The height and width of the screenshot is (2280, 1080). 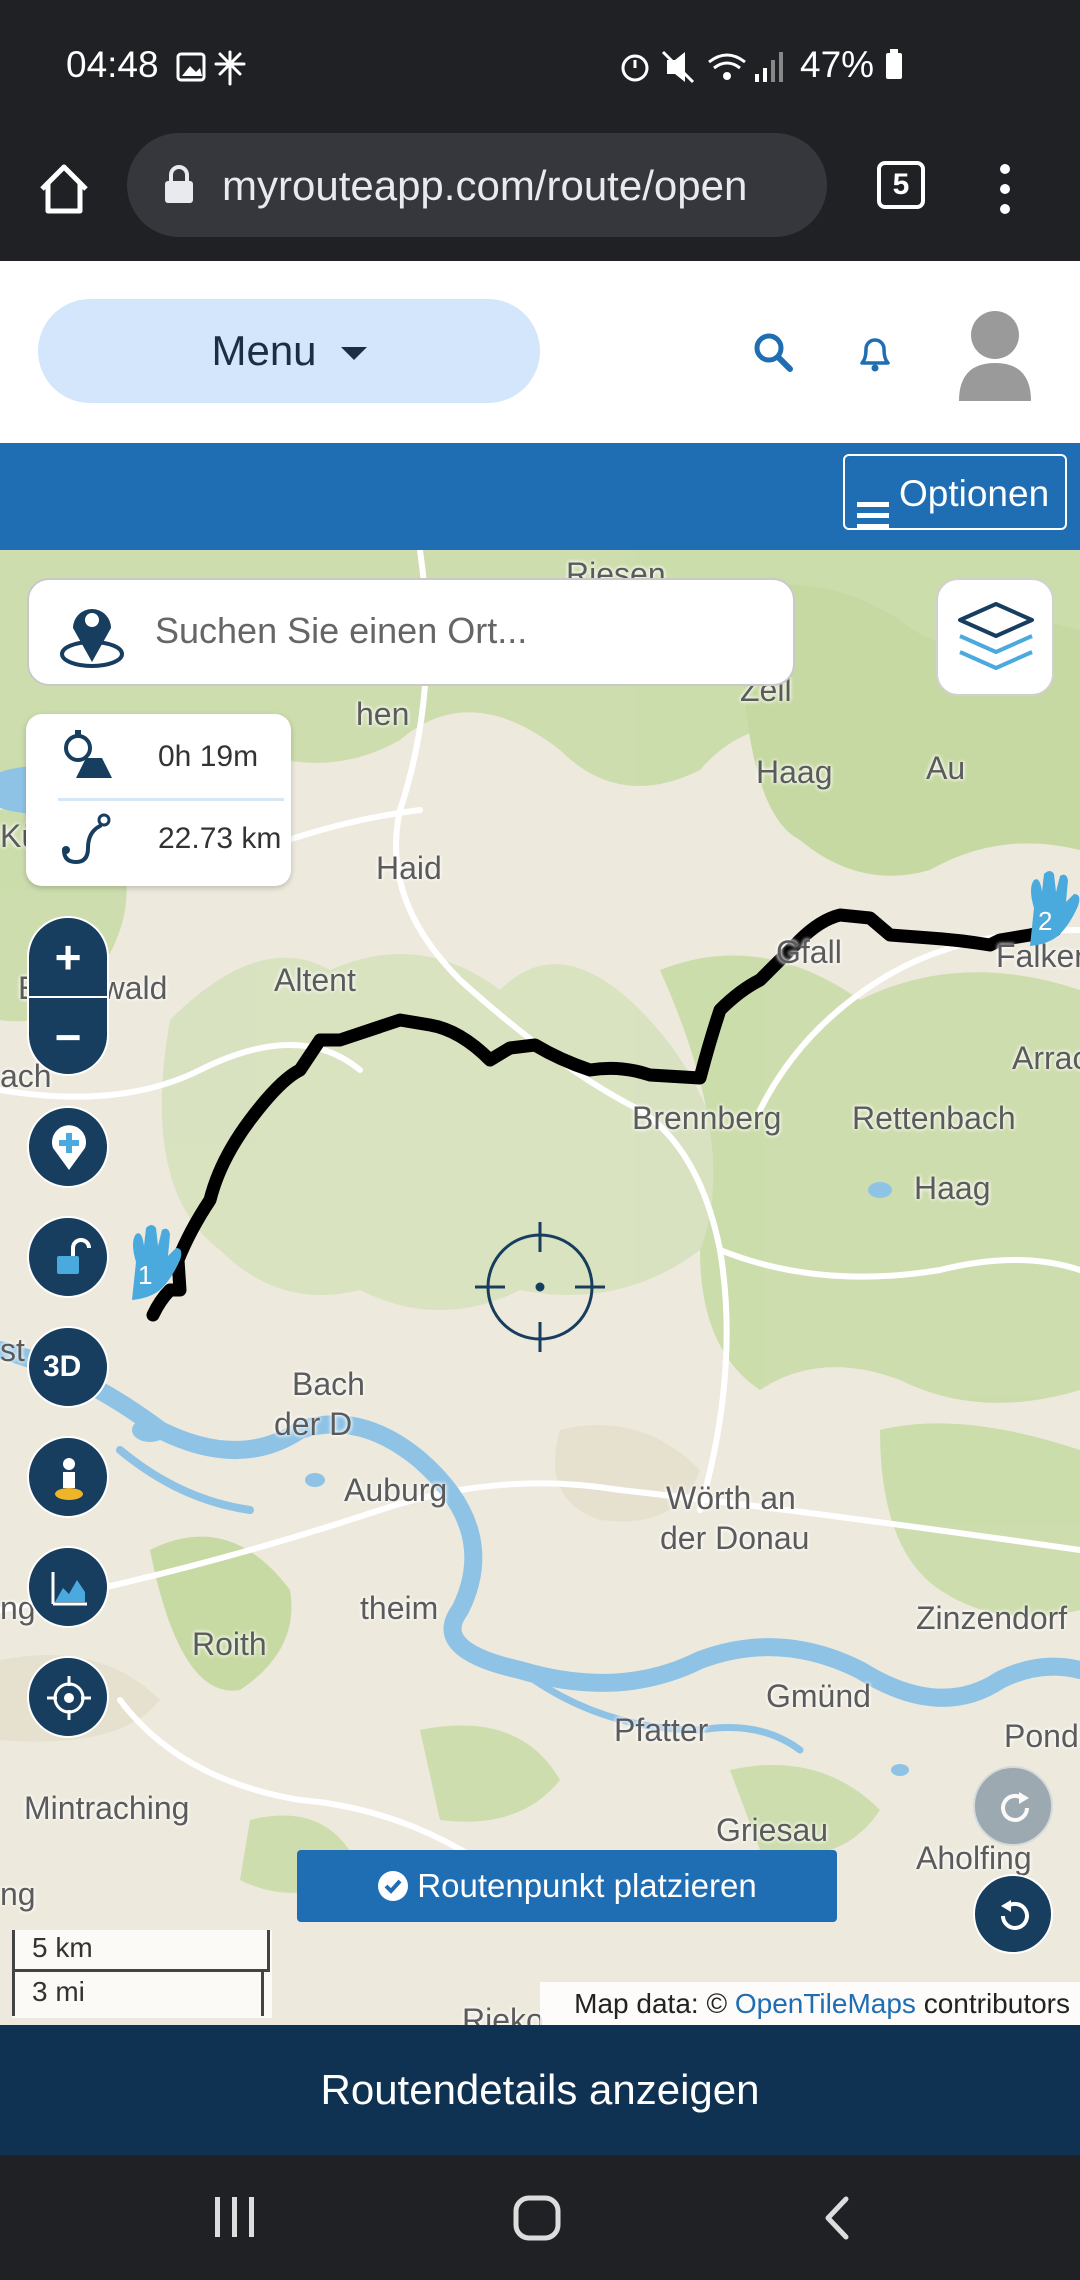 What do you see at coordinates (1005, 191) in the screenshot?
I see `more-vert-icon` at bounding box center [1005, 191].